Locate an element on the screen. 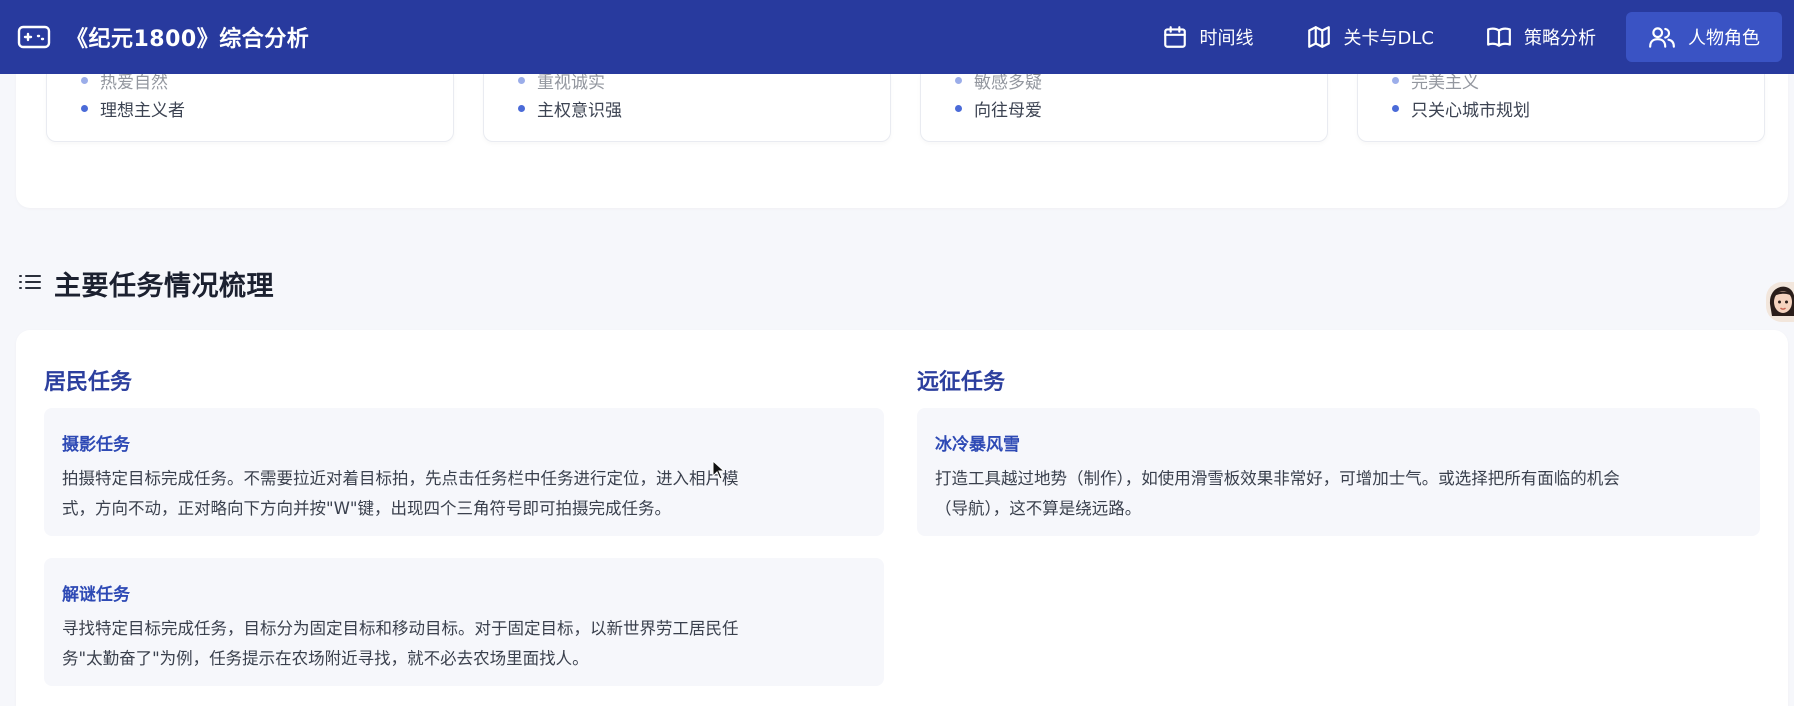  trait-item: 向往母爱 is located at coordinates (998, 108).